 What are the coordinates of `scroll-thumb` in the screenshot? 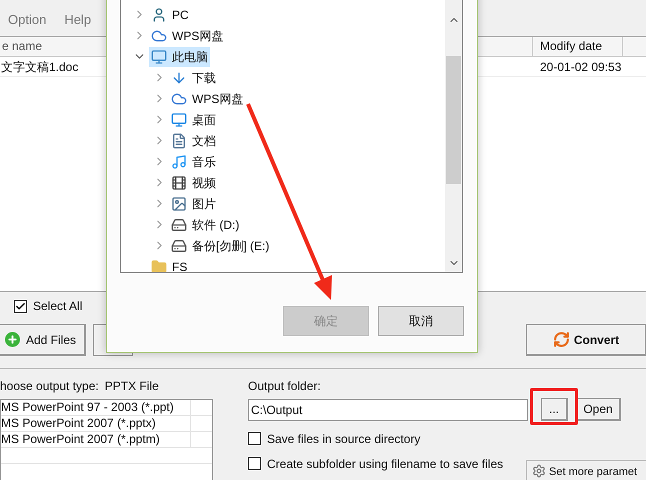 It's located at (453, 120).